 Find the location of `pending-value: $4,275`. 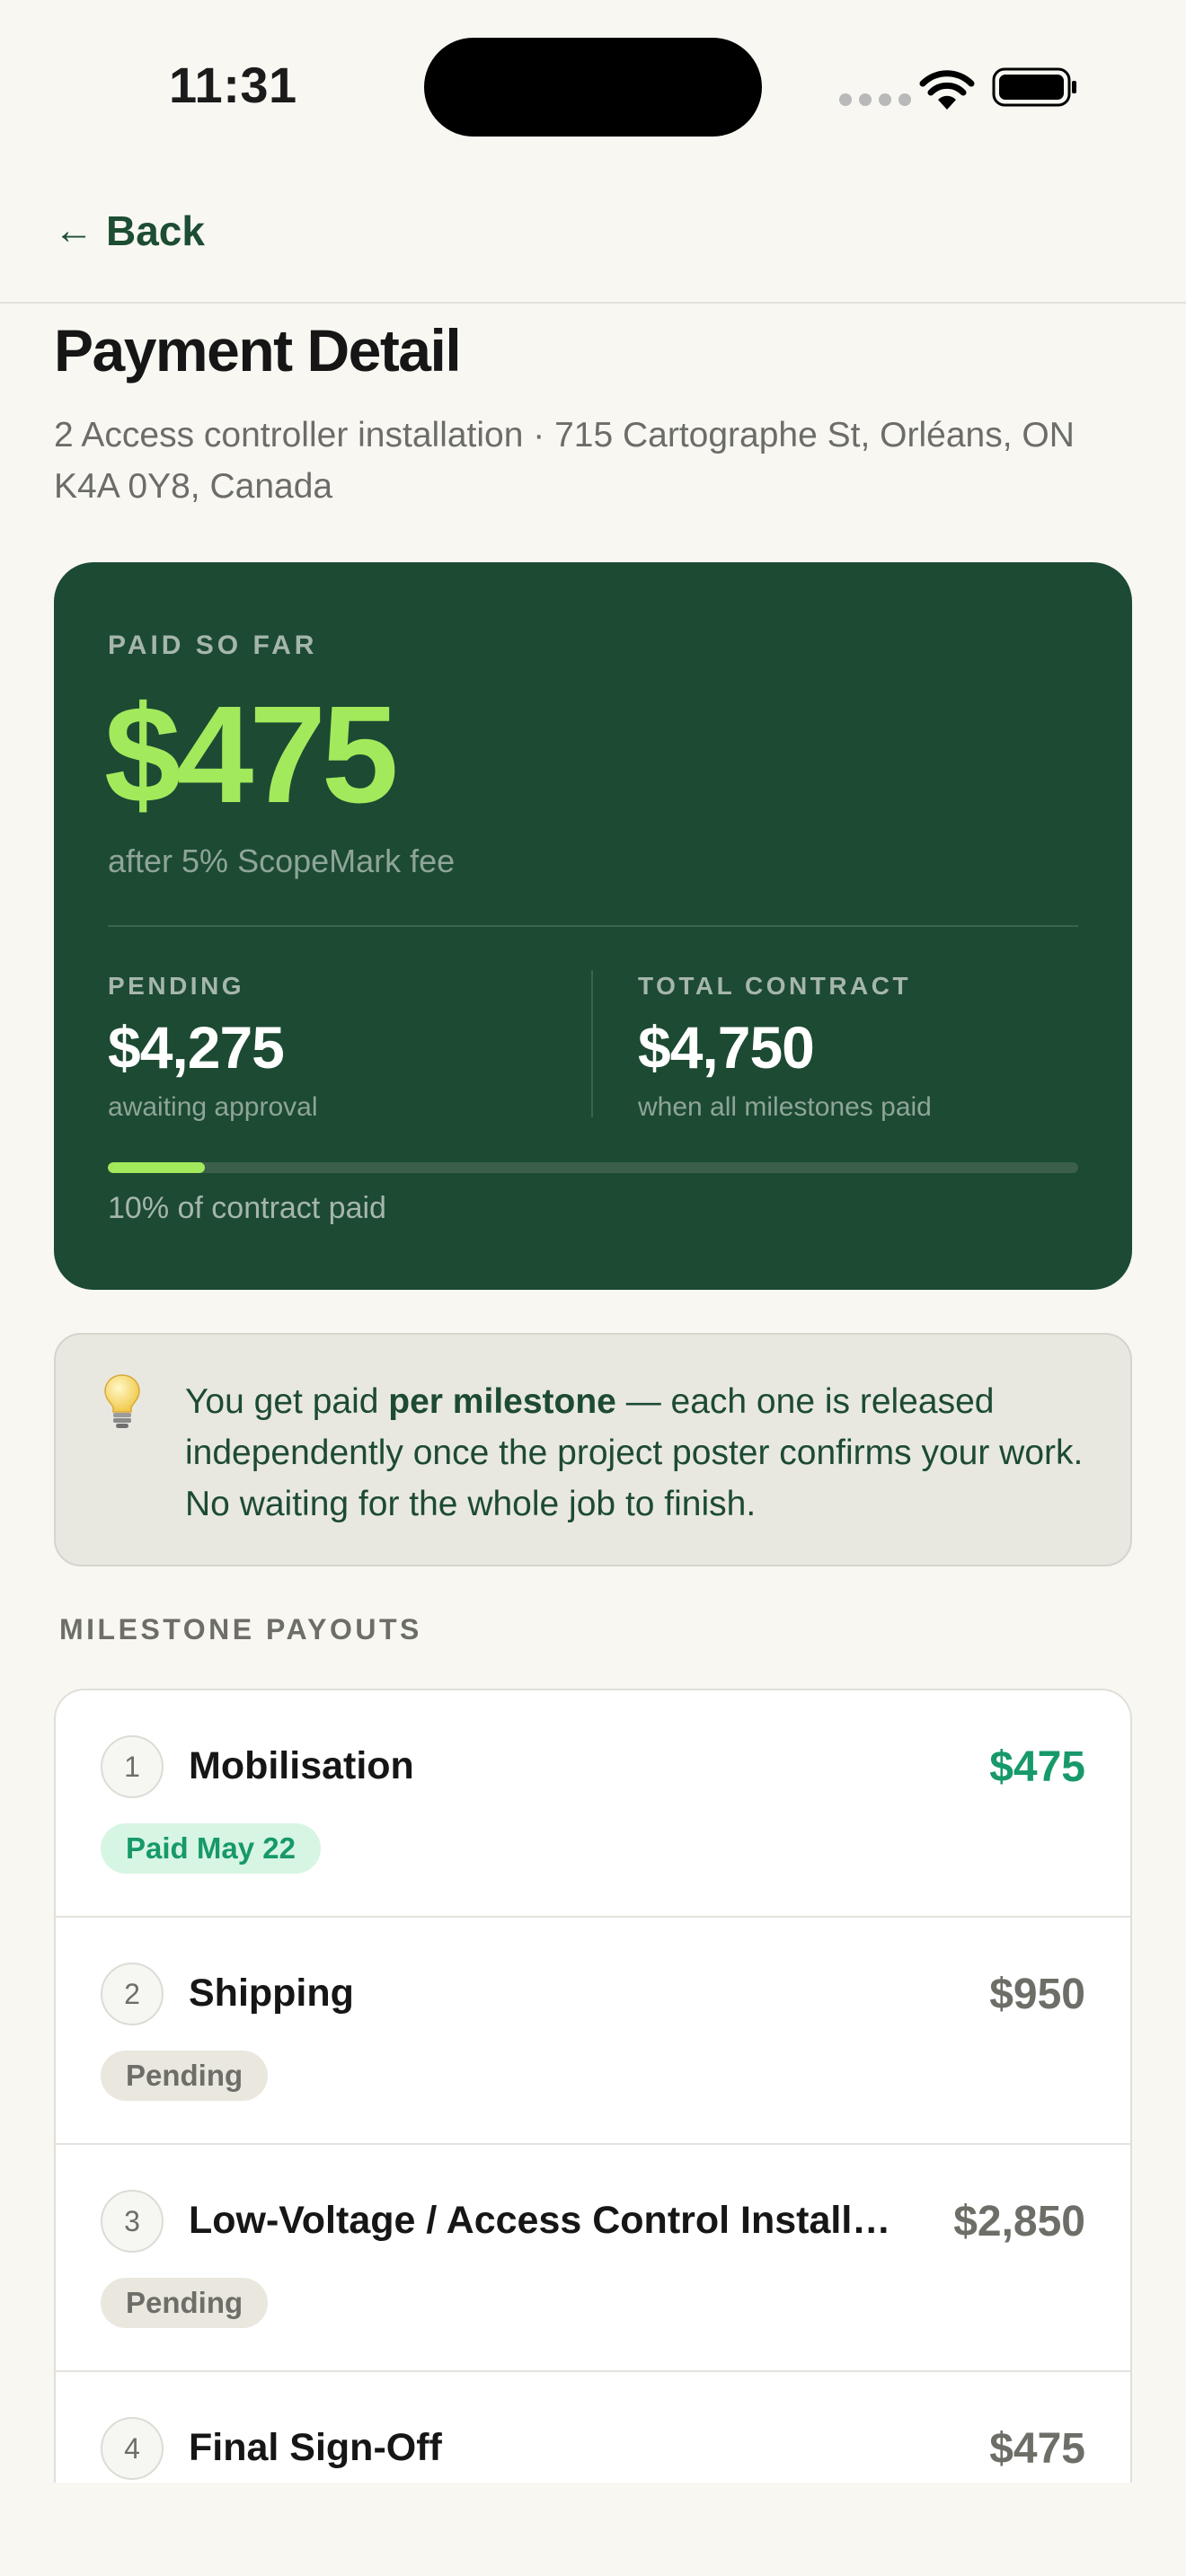

pending-value: $4,275 is located at coordinates (196, 1047).